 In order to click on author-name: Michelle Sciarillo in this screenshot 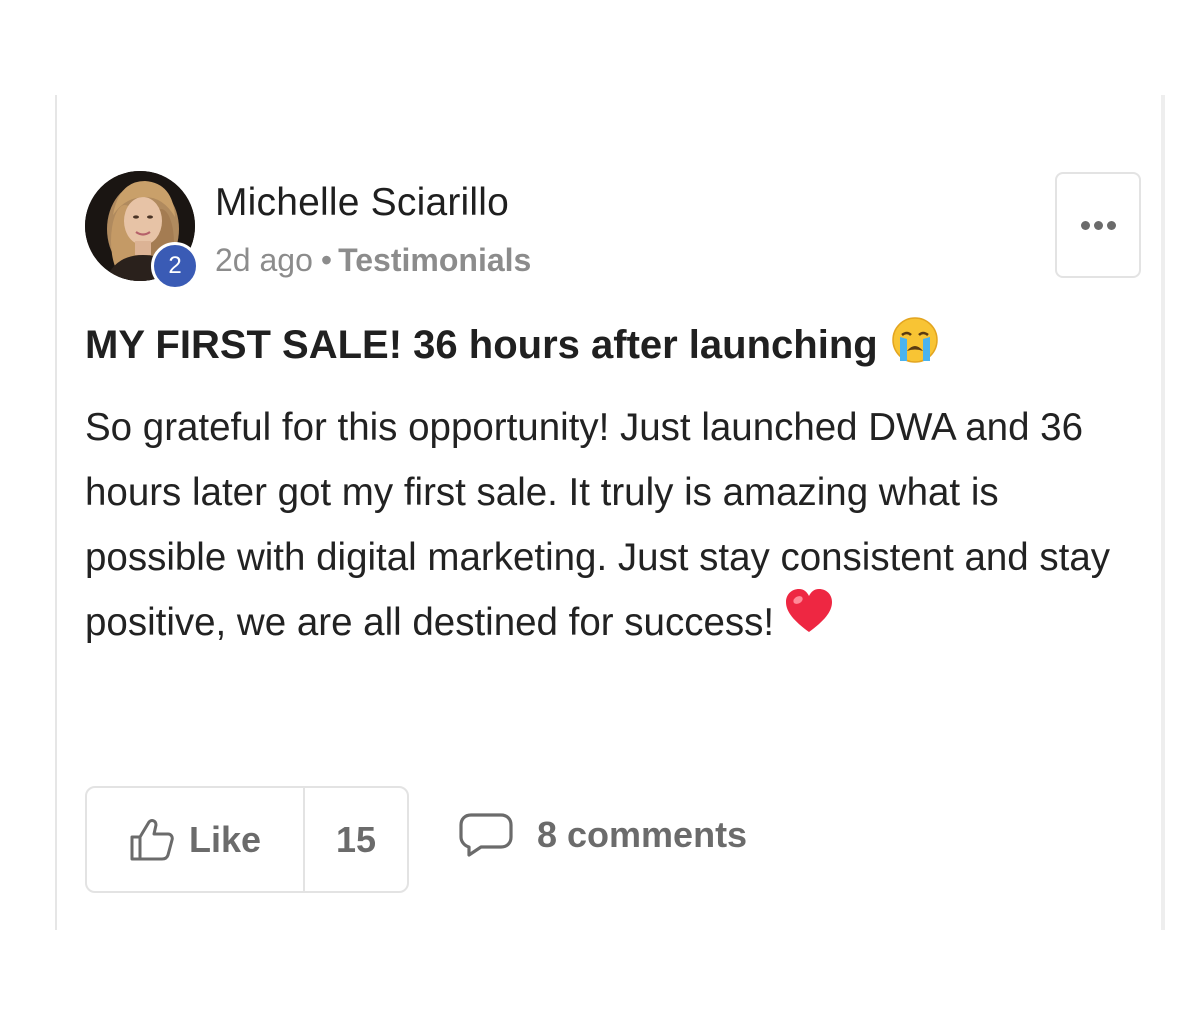, I will do `click(362, 203)`.